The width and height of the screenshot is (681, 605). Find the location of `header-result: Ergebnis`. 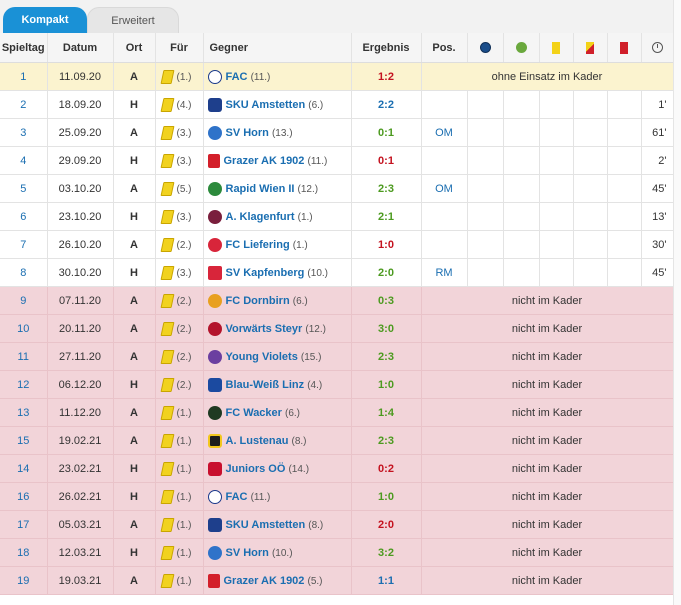

header-result: Ergebnis is located at coordinates (386, 48).